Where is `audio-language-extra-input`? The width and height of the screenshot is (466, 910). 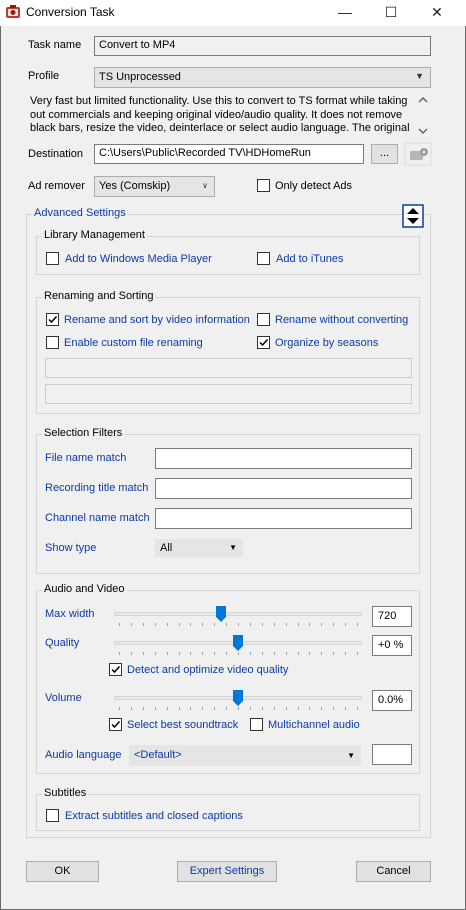 audio-language-extra-input is located at coordinates (392, 754).